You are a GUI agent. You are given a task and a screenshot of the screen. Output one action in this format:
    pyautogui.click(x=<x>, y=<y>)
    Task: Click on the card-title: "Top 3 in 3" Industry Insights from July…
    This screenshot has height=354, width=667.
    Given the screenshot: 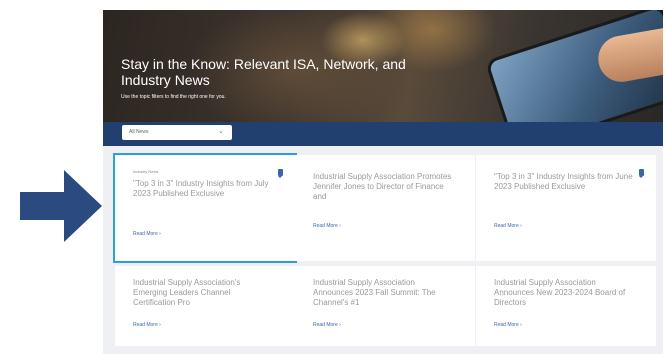 What is the action you would take?
    pyautogui.click(x=201, y=188)
    